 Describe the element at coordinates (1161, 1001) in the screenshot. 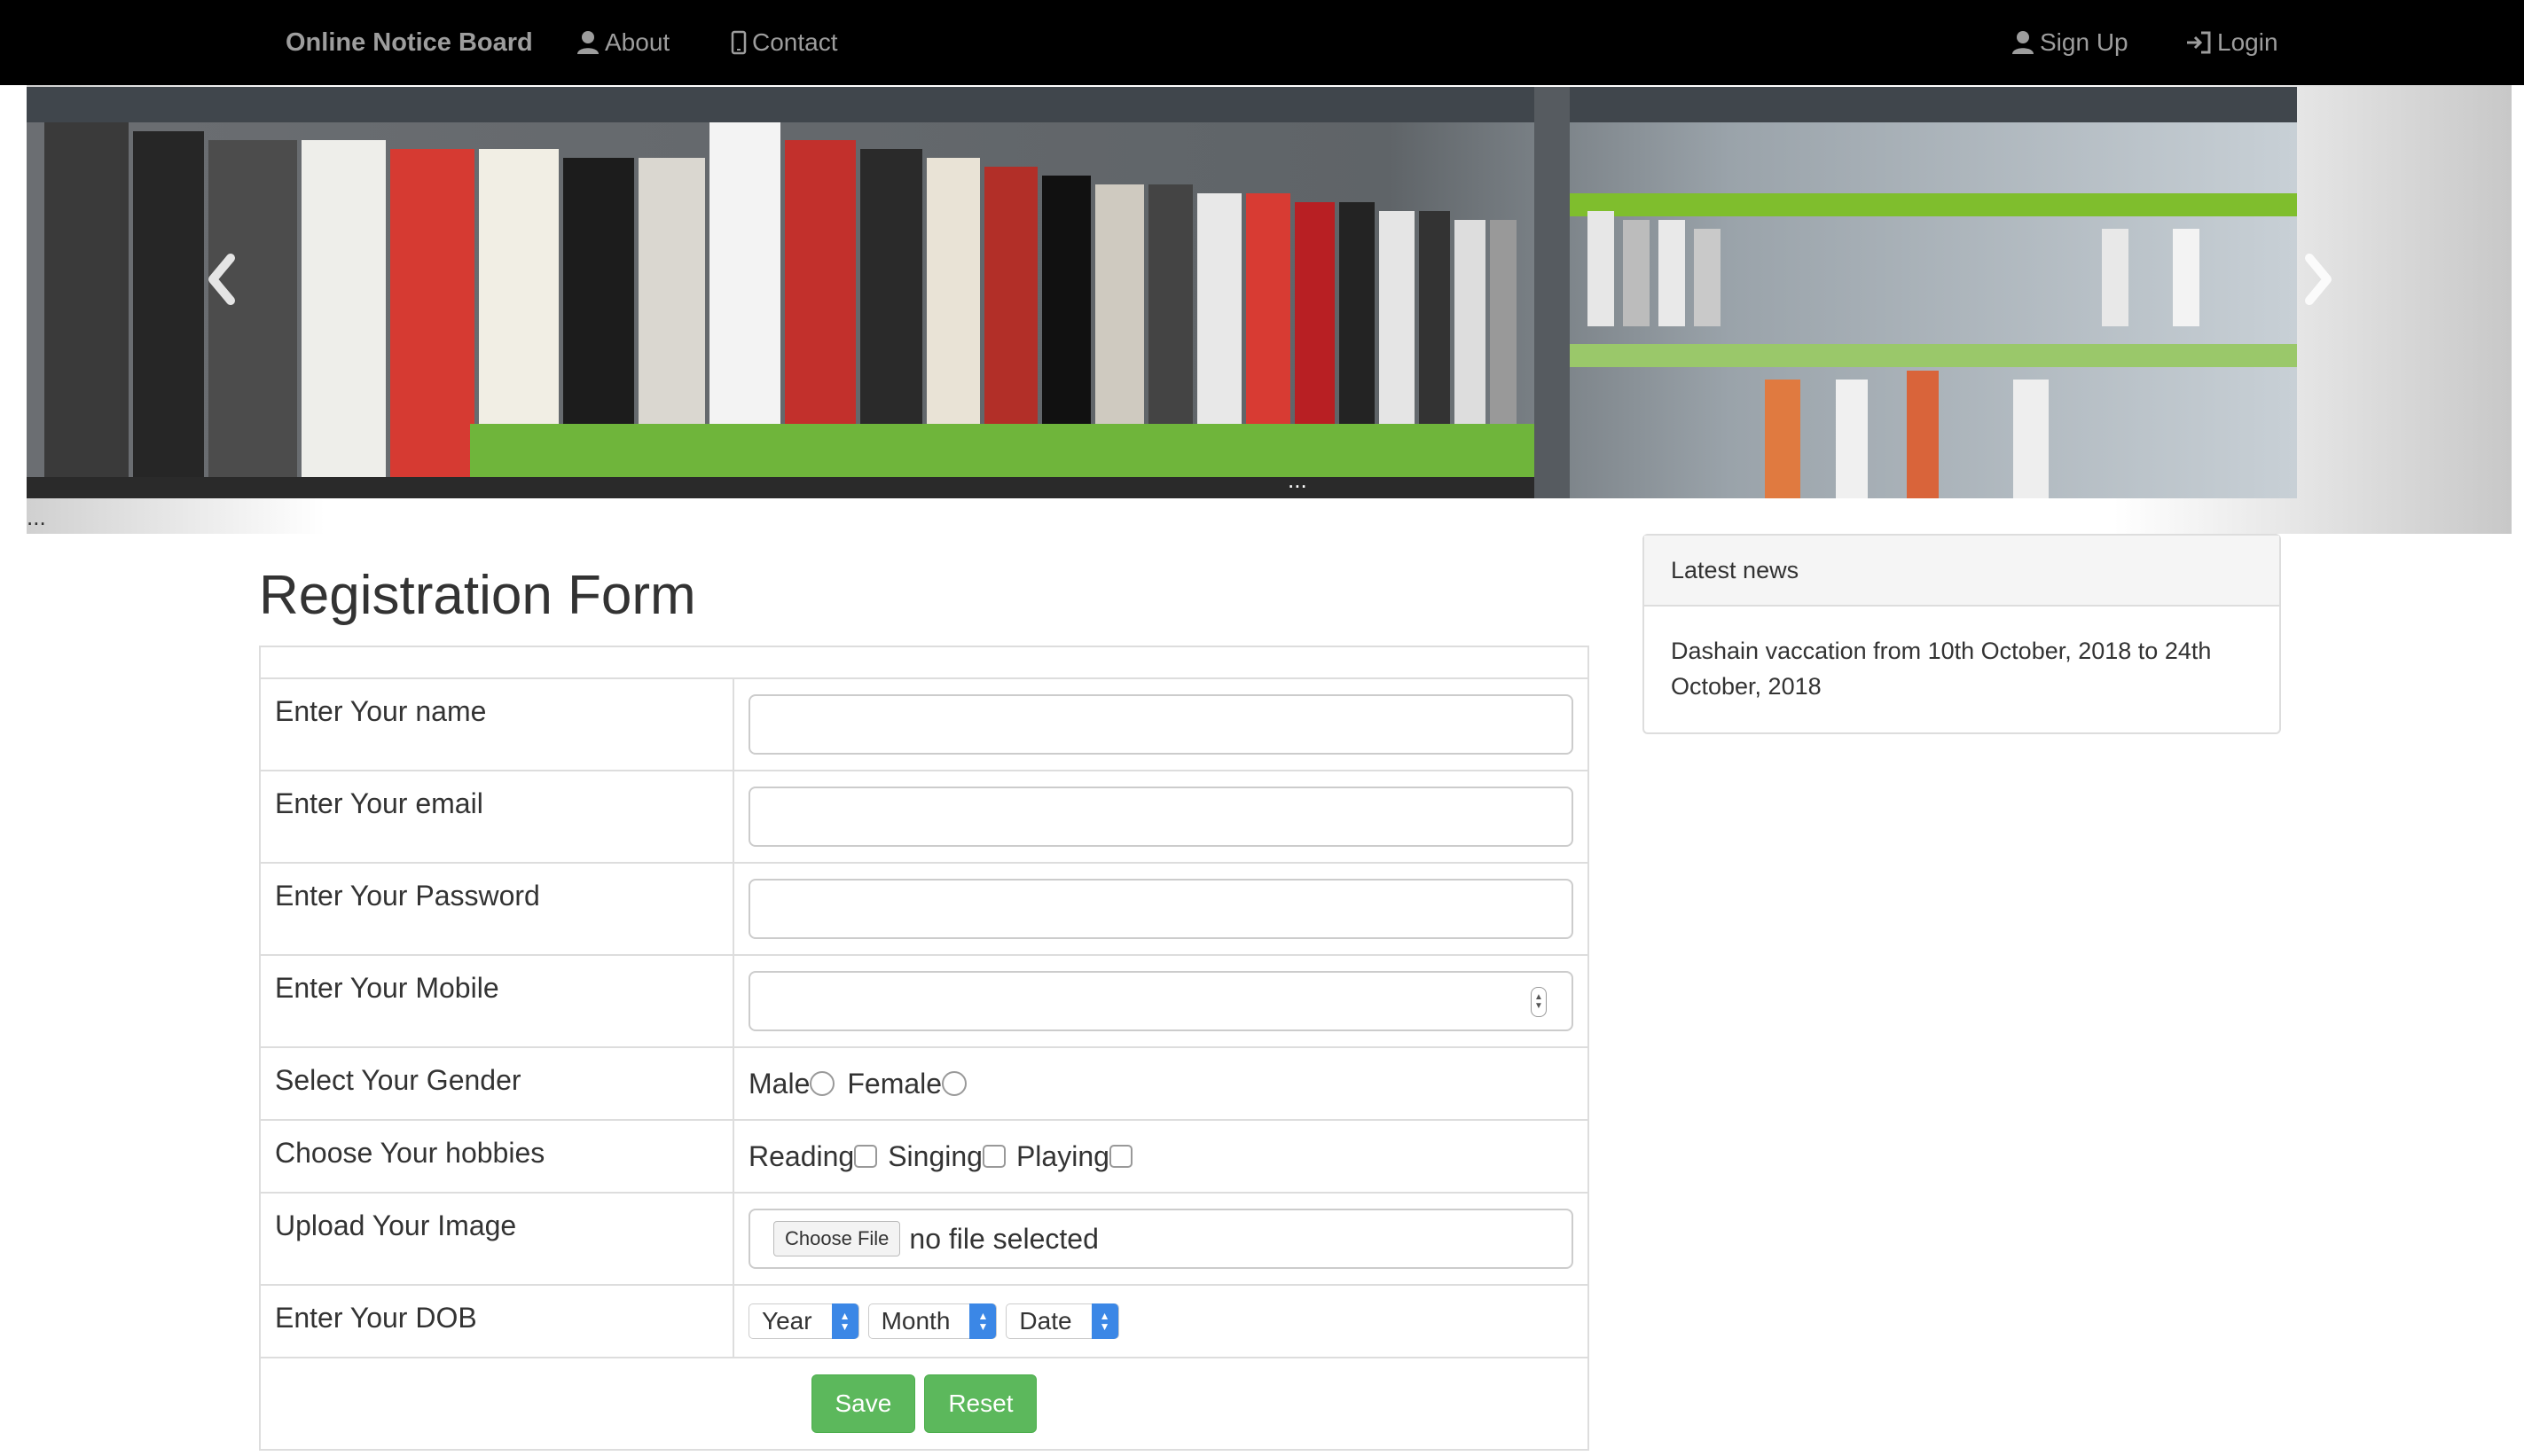

I see `mobile-input: ▲ ▼` at that location.